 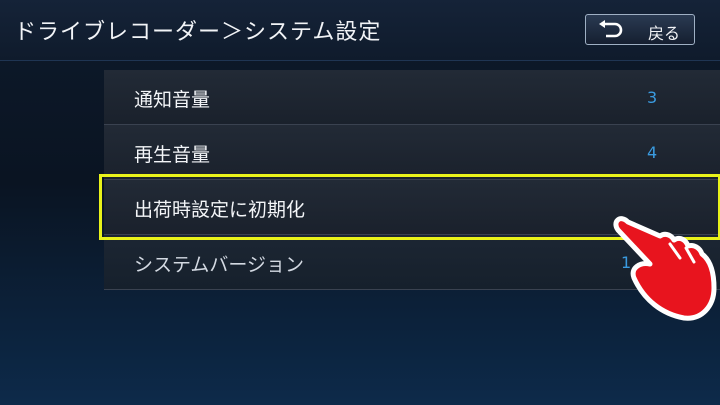 What do you see at coordinates (219, 265) in the screenshot?
I see `setting-label: システムバージョン` at bounding box center [219, 265].